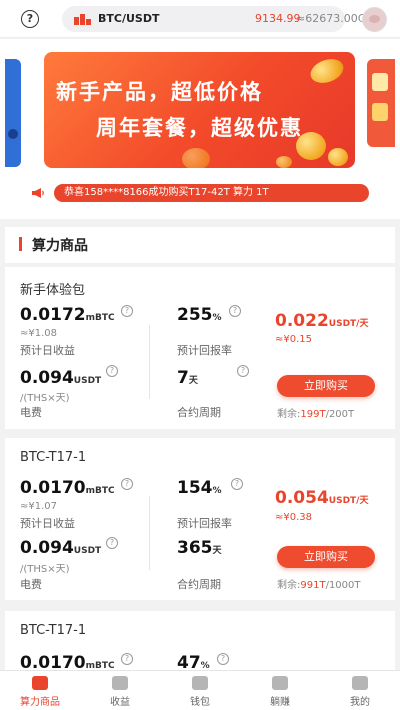 This screenshot has width=400, height=710. Describe the element at coordinates (221, 19) in the screenshot. I see `price-ticker: BTC/USDT 9134.99 ≈62673.00CNY` at that location.